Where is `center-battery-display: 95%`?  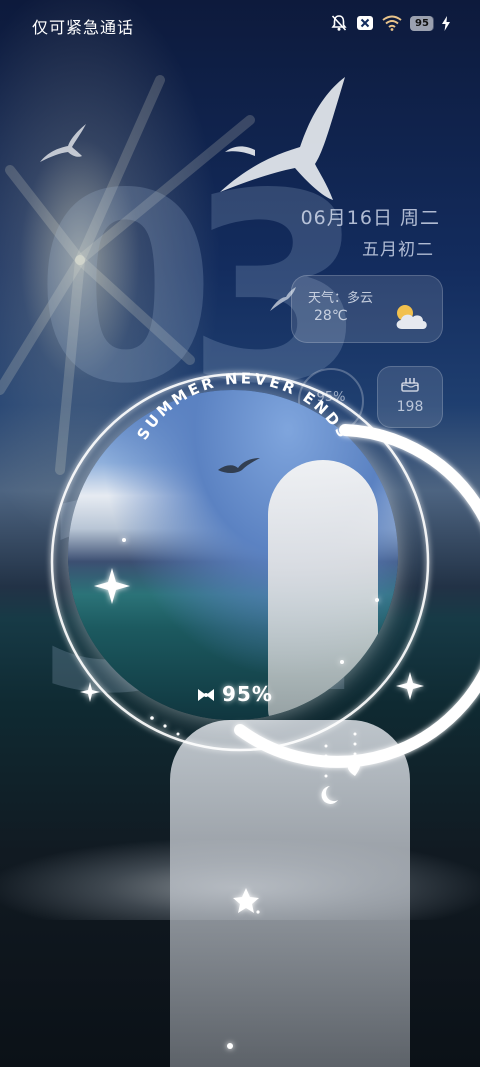 center-battery-display: 95% is located at coordinates (234, 694).